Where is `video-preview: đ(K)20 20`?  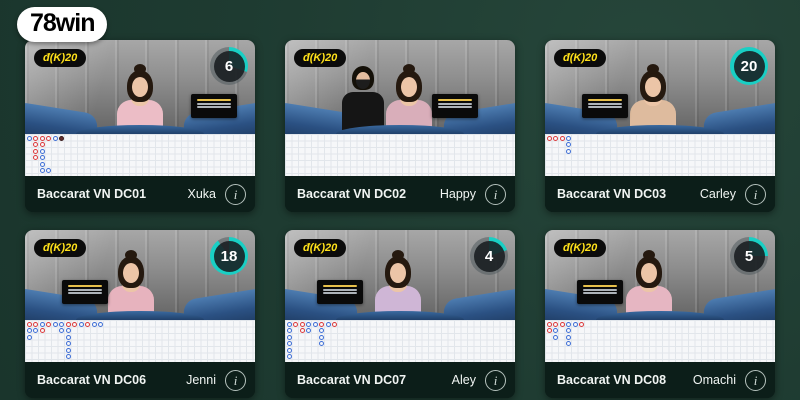 video-preview: đ(K)20 20 is located at coordinates (660, 87).